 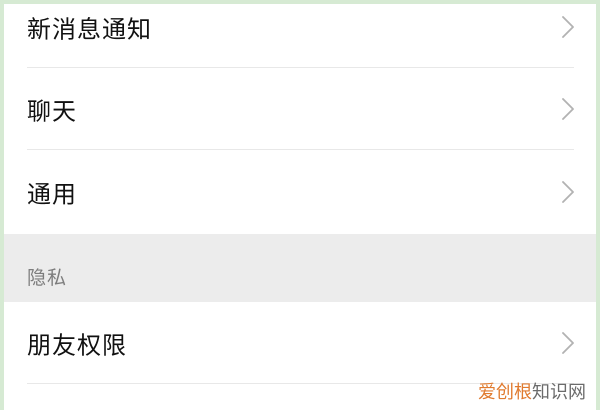 What do you see at coordinates (300, 2) in the screenshot?
I see `frame-border-top` at bounding box center [300, 2].